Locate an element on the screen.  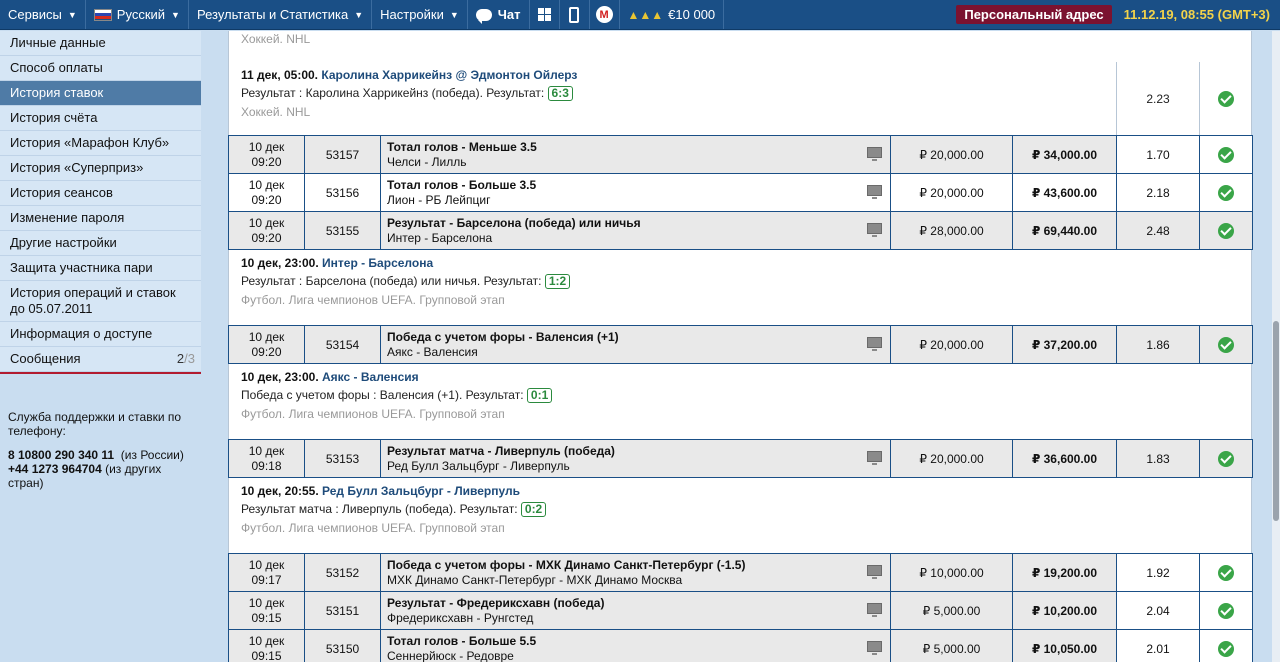
sidebar-item-change-password: Изменение пароля is located at coordinates (100, 218).